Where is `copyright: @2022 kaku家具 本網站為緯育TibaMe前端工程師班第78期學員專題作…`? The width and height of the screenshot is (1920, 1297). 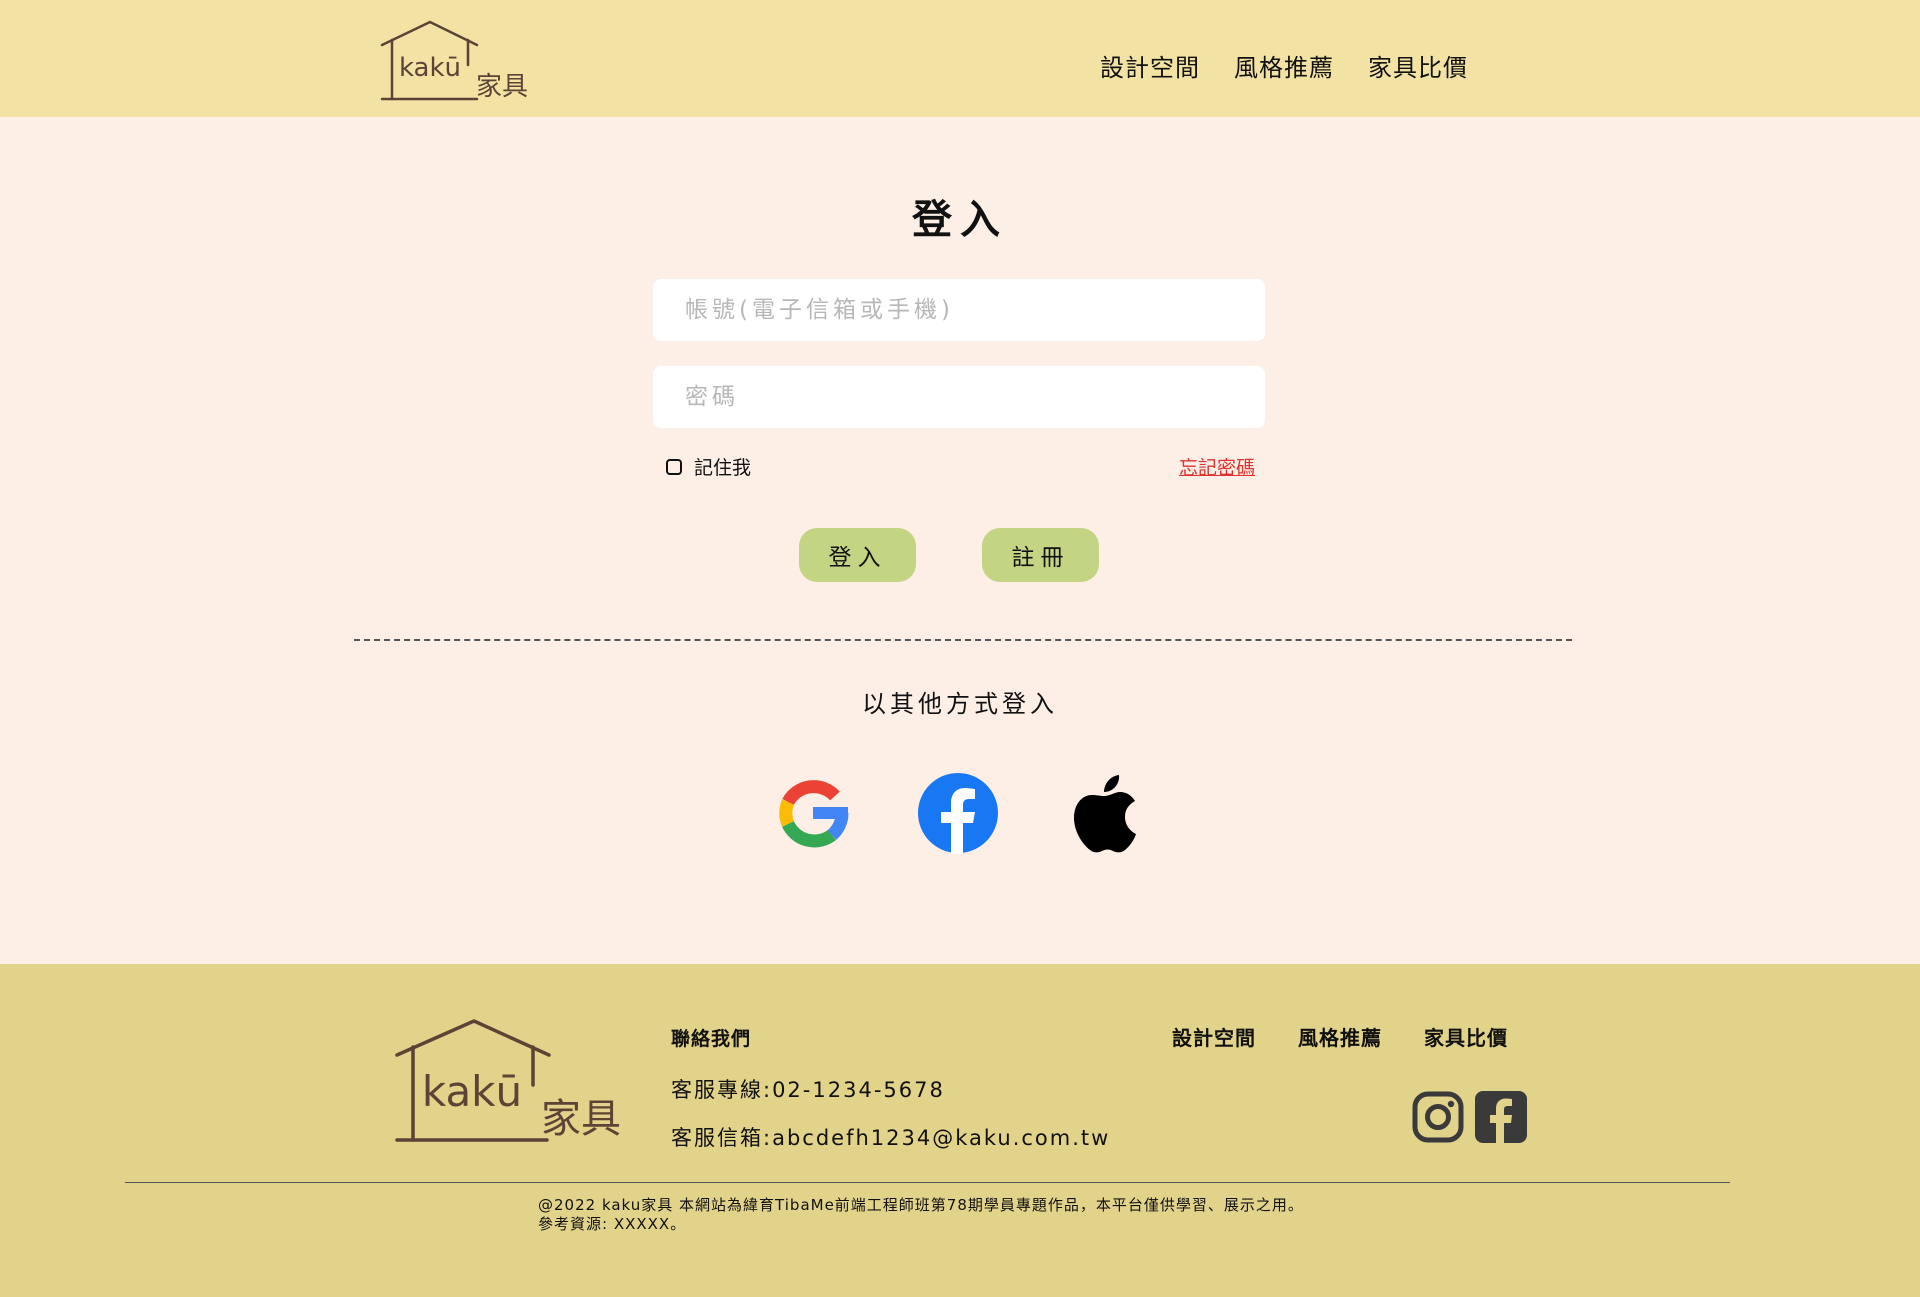
copyright: @2022 kaku家具 本網站為緯育TibaMe前端工程師班第78期學員專題作… is located at coordinates (921, 1215).